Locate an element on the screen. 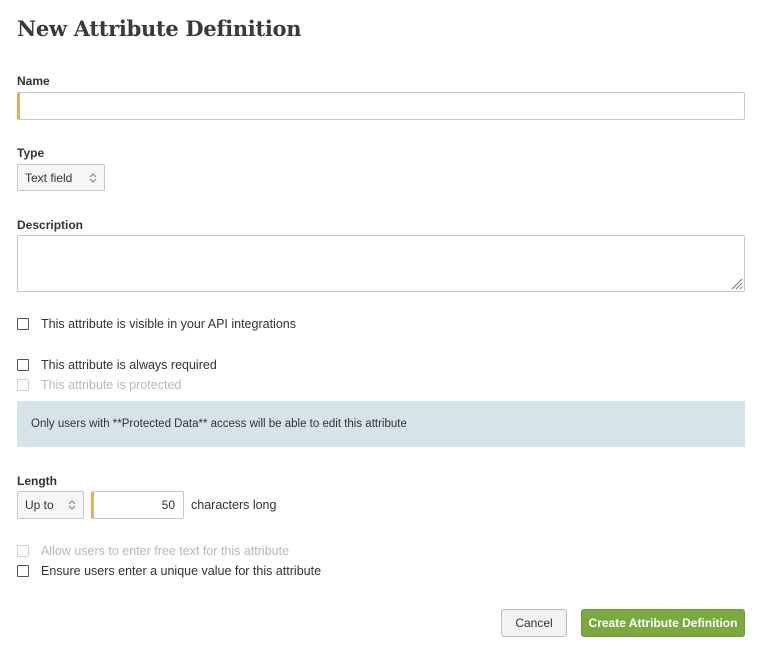 Image resolution: width=762 pixels, height=658 pixels. type-select: Text field is located at coordinates (61, 177).